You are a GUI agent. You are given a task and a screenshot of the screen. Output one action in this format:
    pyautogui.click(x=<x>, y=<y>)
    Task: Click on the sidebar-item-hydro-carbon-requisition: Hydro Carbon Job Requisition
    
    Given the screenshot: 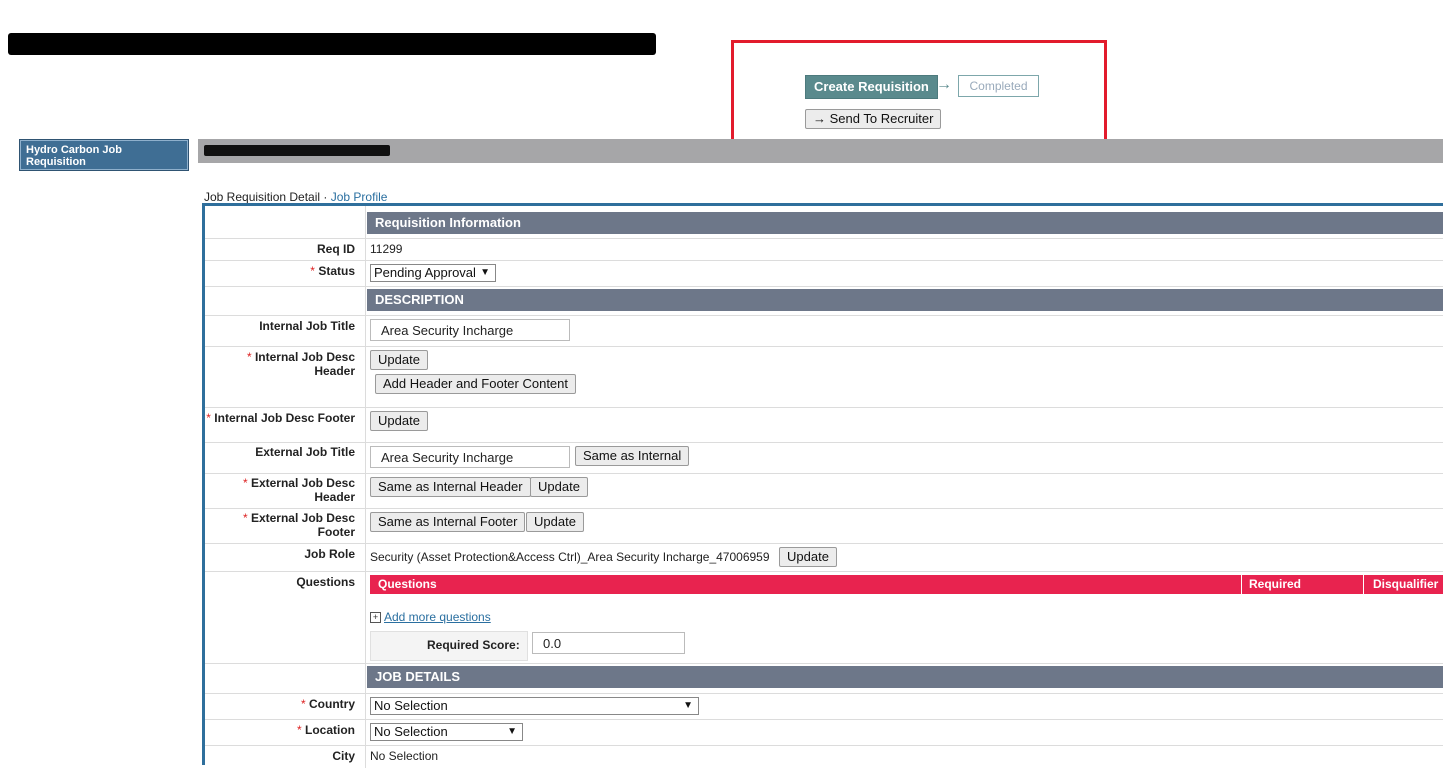 What is the action you would take?
    pyautogui.click(x=104, y=155)
    